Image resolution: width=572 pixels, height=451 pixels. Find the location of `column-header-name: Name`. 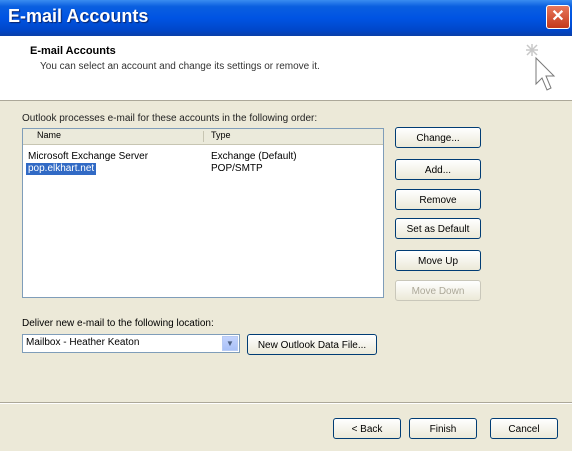

column-header-name: Name is located at coordinates (49, 135).